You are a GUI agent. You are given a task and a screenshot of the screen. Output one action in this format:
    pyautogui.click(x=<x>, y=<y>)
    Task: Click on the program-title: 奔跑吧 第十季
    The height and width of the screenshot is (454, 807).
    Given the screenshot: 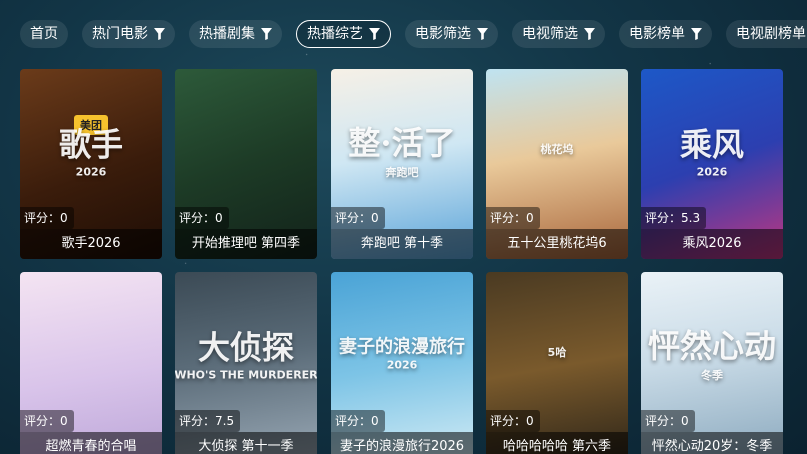 What is the action you would take?
    pyautogui.click(x=402, y=244)
    